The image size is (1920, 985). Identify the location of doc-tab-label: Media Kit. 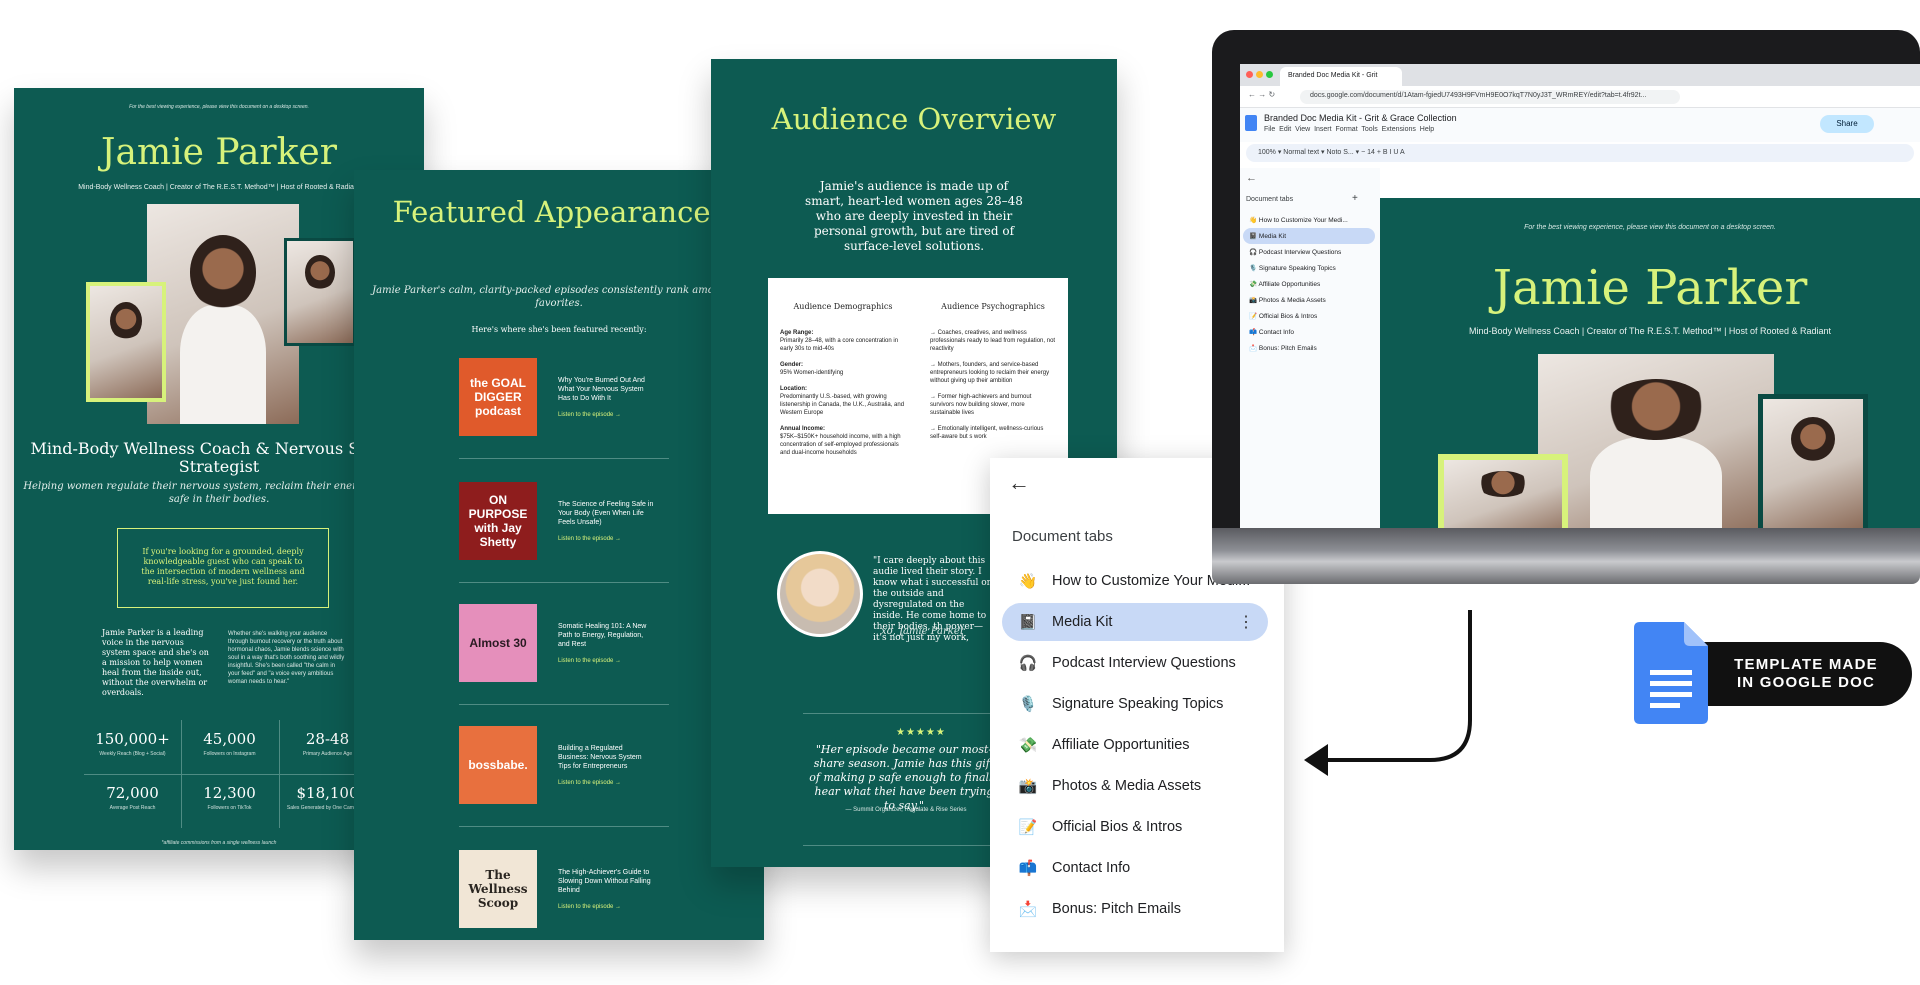
(1082, 622).